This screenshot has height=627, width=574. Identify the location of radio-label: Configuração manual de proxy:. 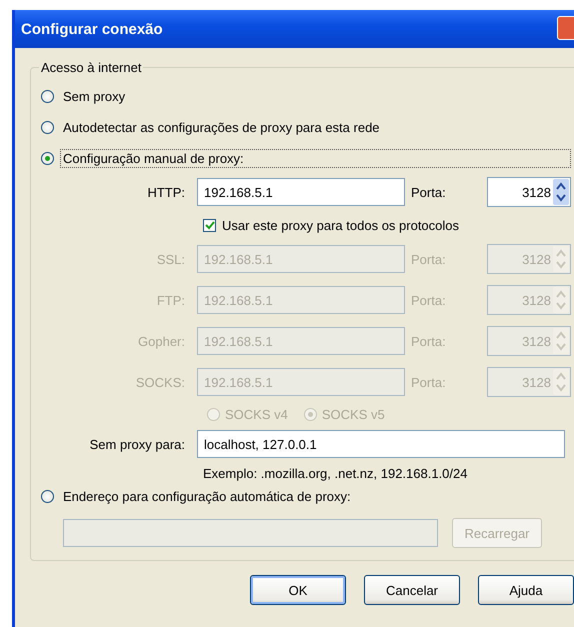
(315, 158).